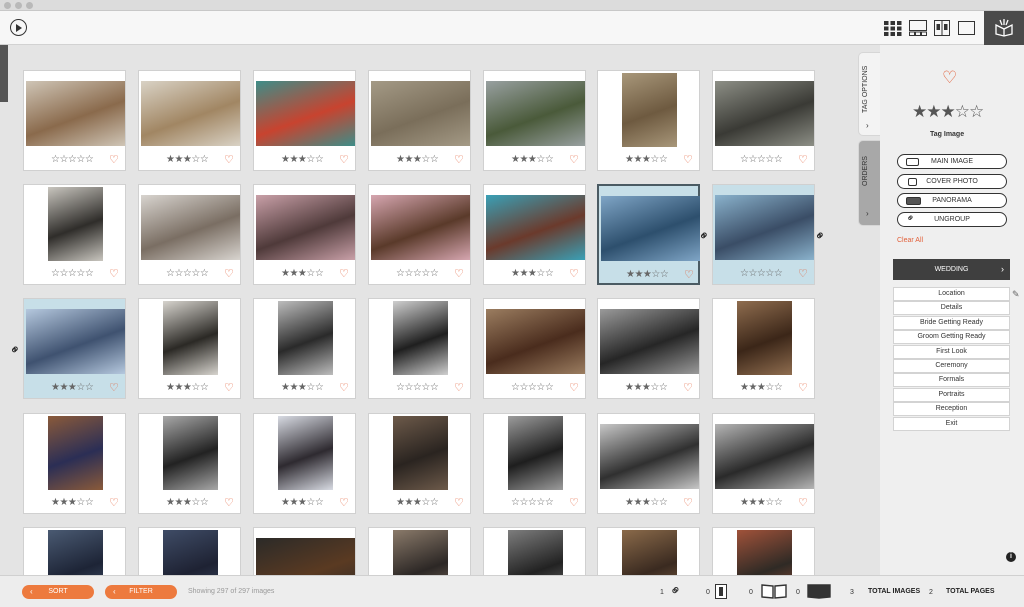  Describe the element at coordinates (951, 337) in the screenshot. I see `subcategory-item: Groom Getting Ready` at that location.